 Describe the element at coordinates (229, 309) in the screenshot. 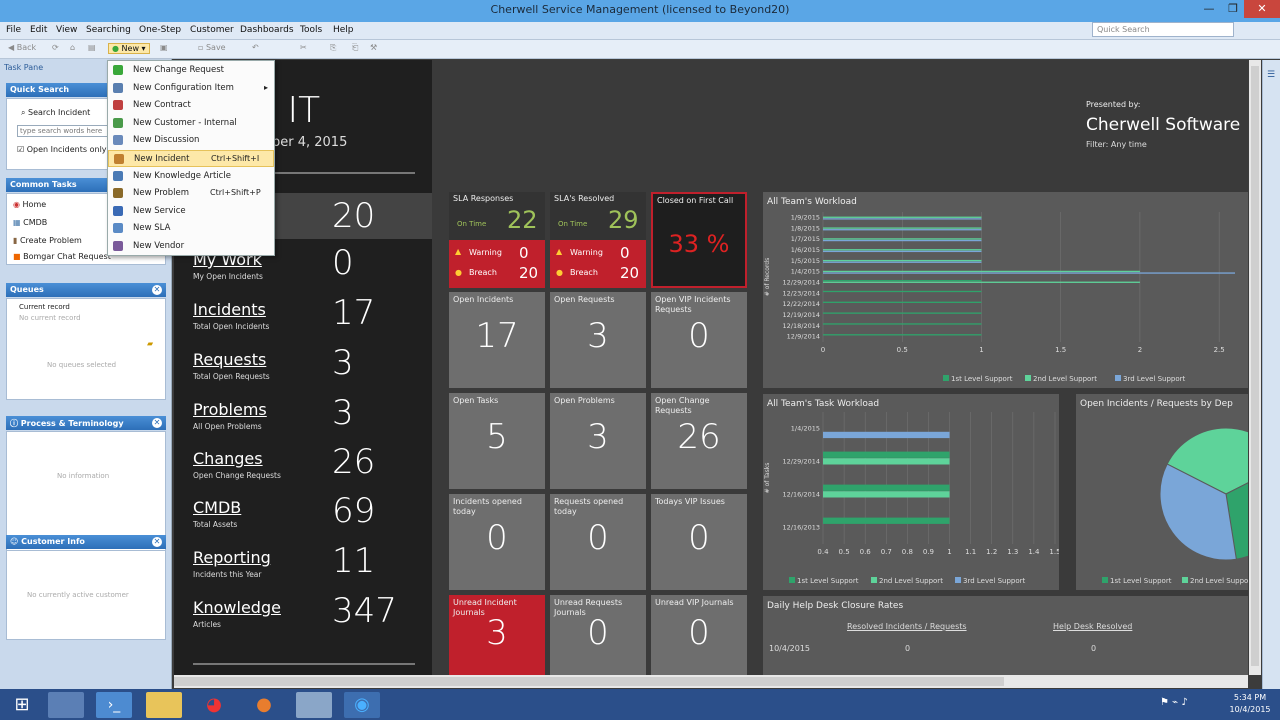

I see `metric-link: Incidents` at that location.